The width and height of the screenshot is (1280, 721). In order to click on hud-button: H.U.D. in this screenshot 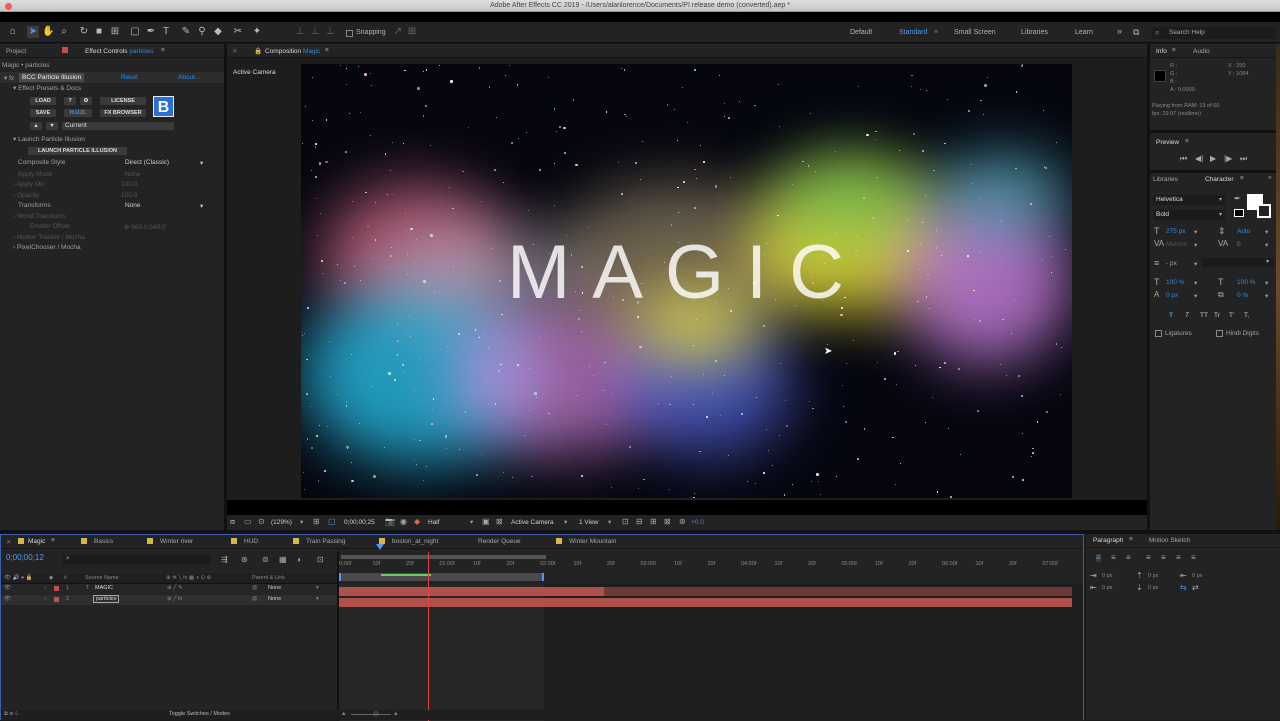, I will do `click(78, 113)`.